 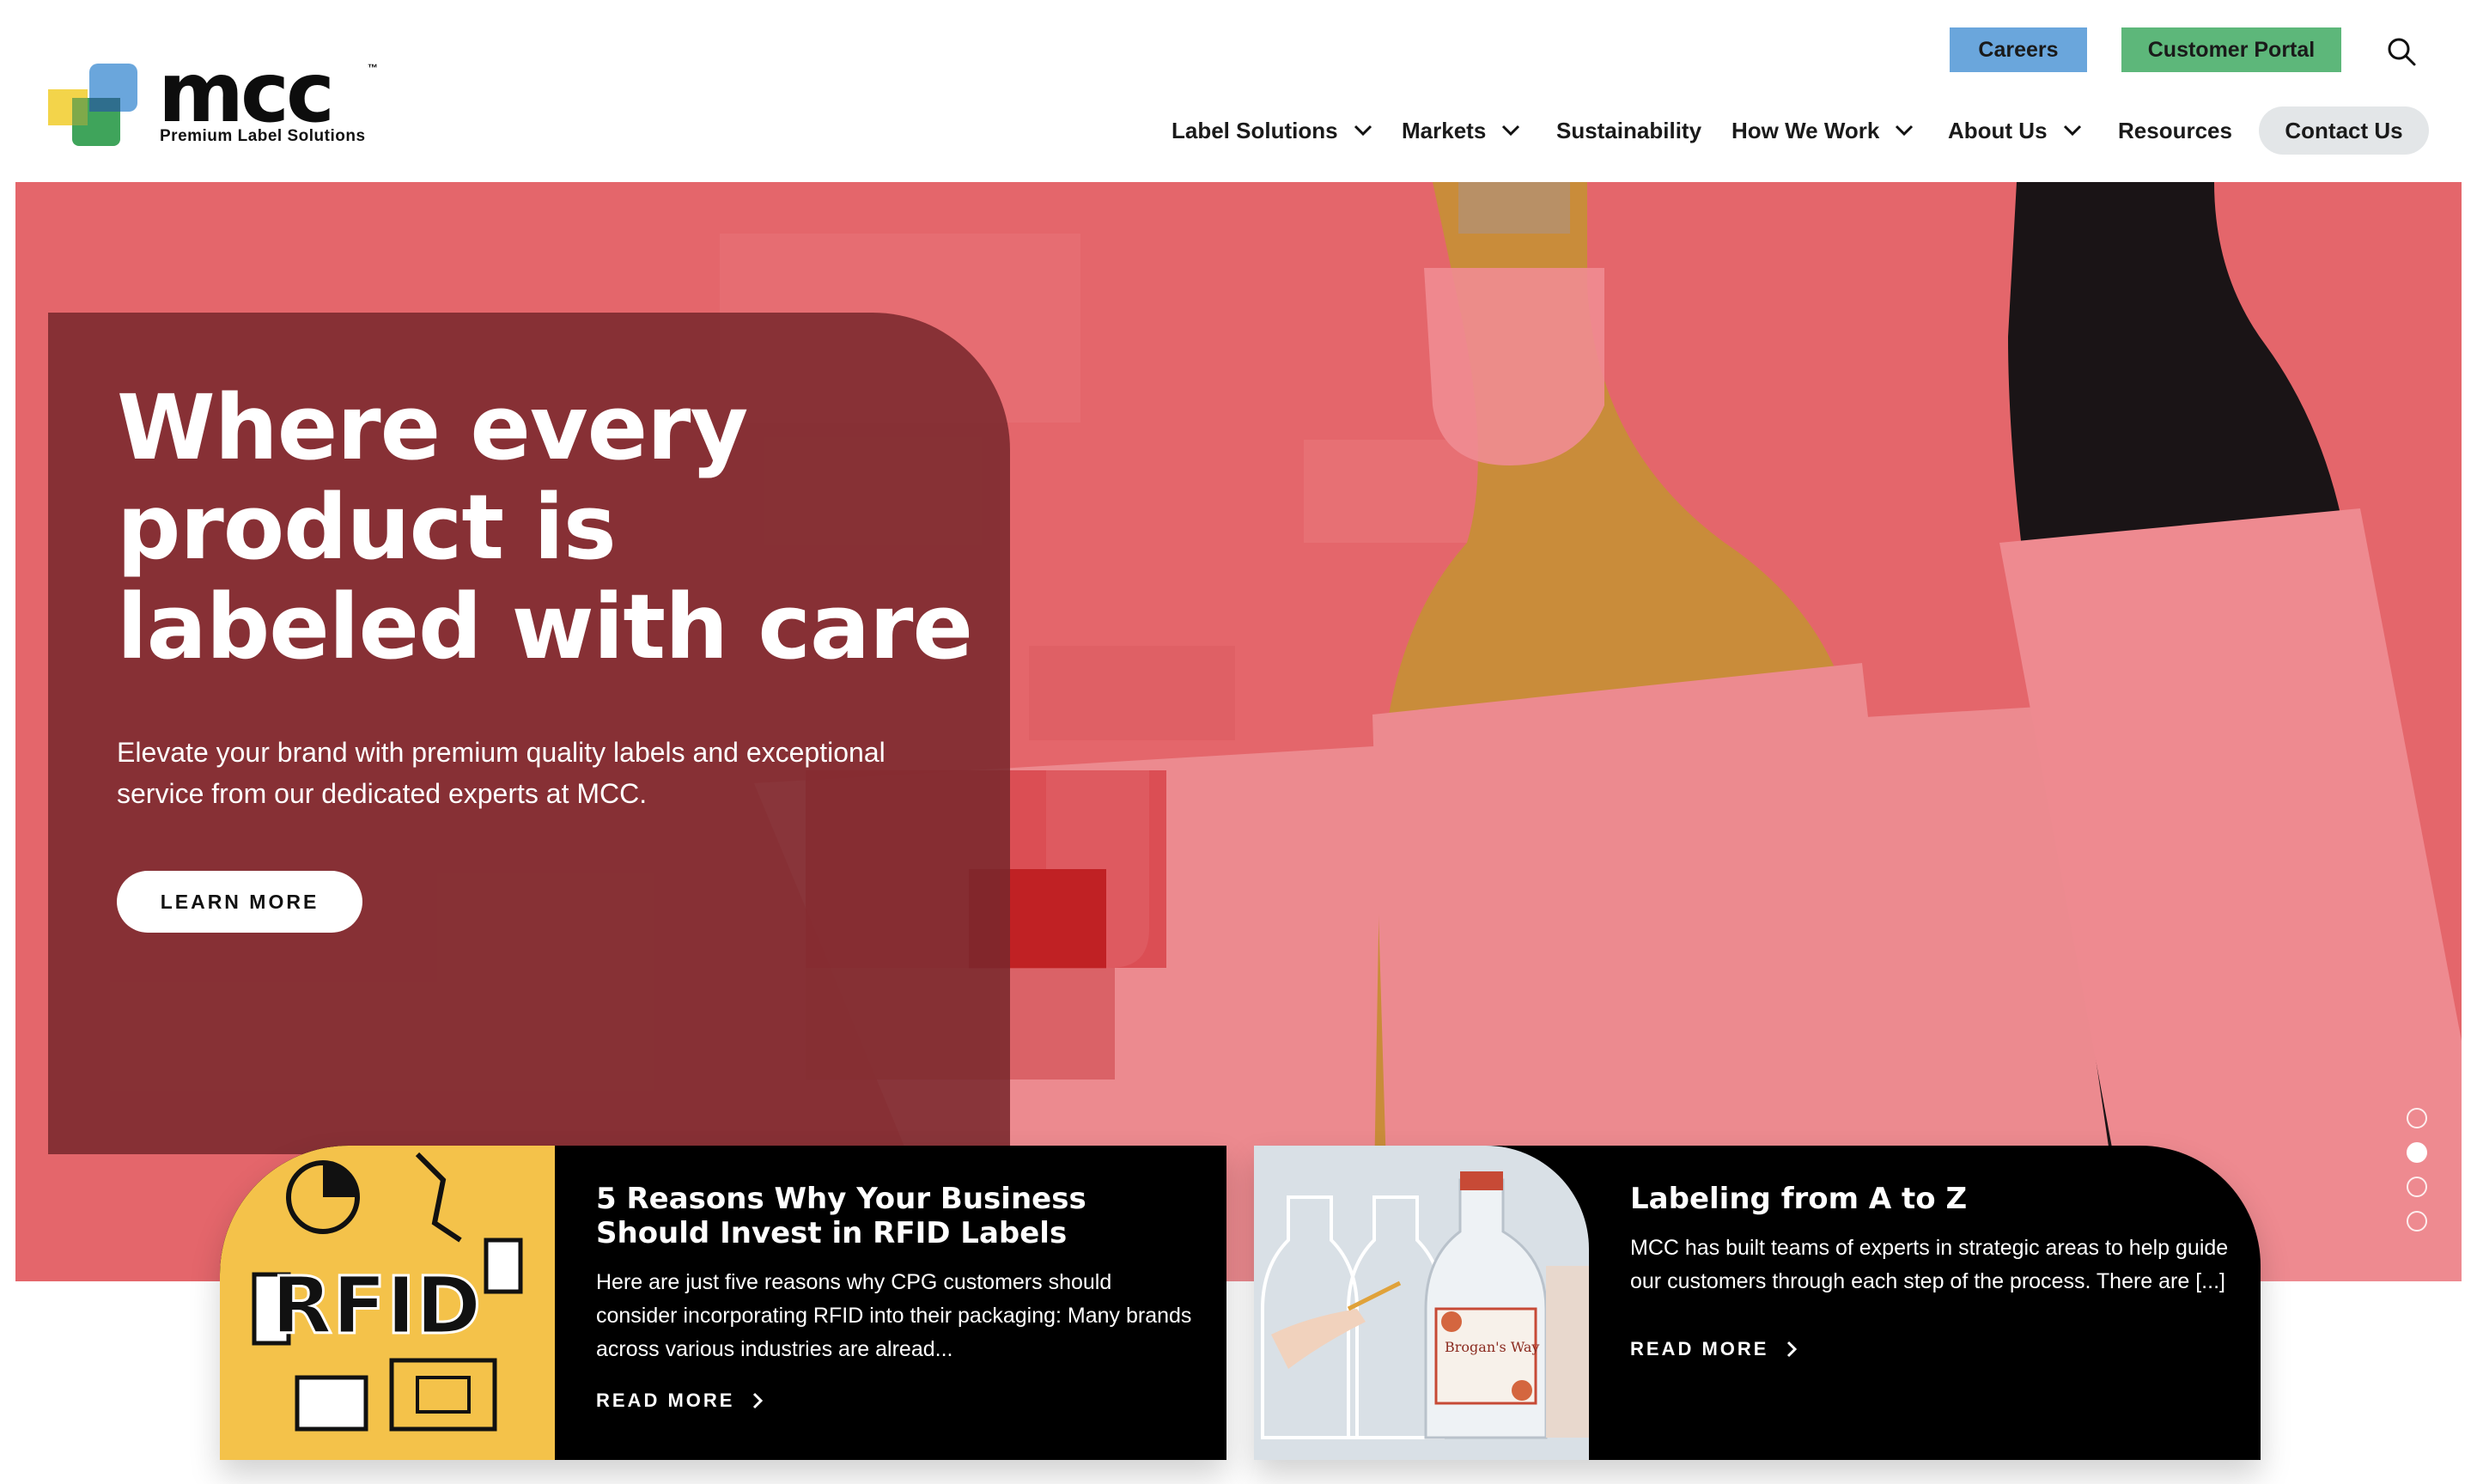 What do you see at coordinates (2417, 1152) in the screenshot?
I see `slider-dot-active` at bounding box center [2417, 1152].